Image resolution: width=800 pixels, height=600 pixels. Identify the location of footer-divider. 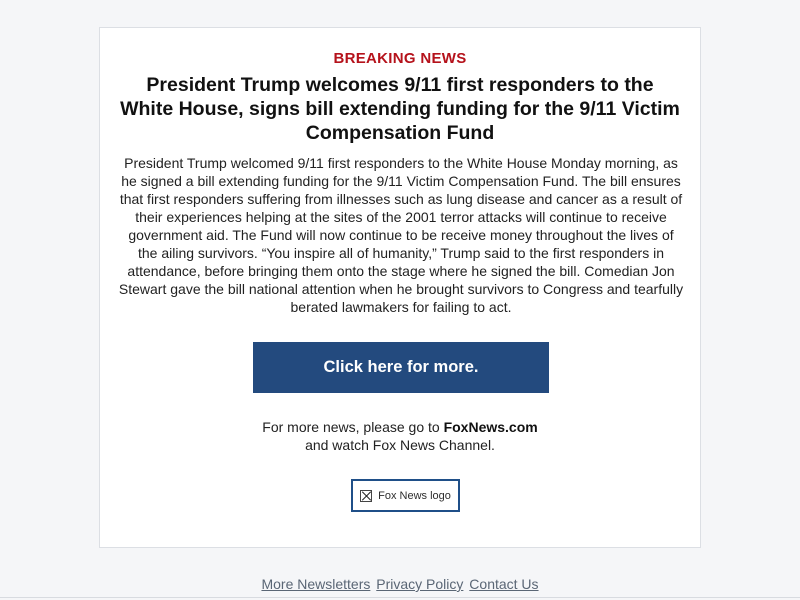
(400, 597).